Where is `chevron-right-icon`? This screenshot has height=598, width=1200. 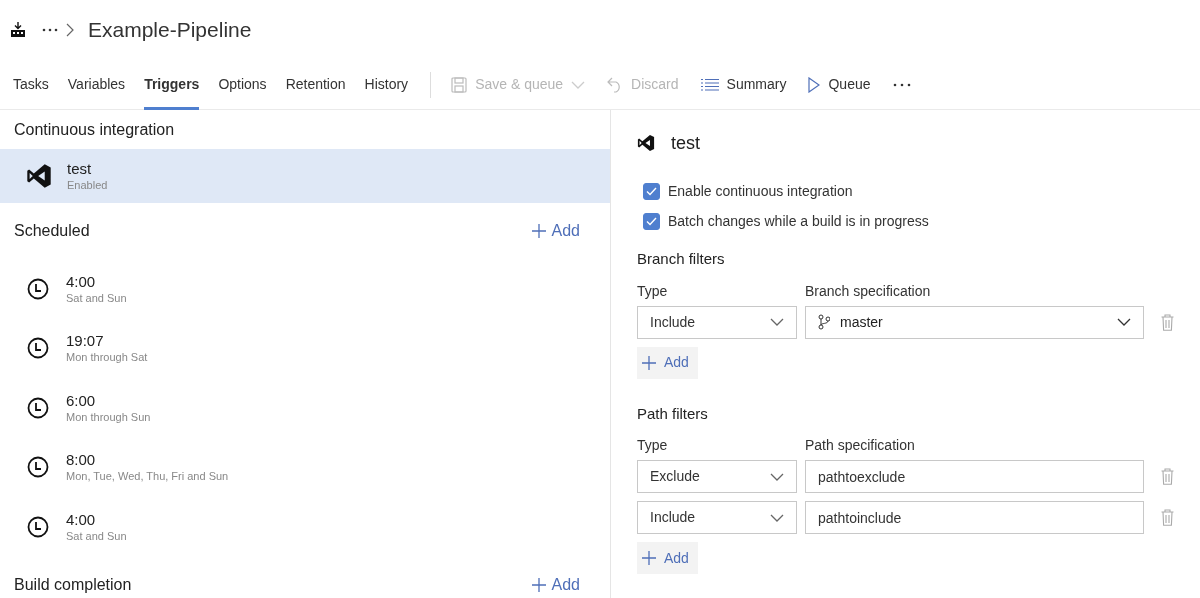
chevron-right-icon is located at coordinates (70, 30).